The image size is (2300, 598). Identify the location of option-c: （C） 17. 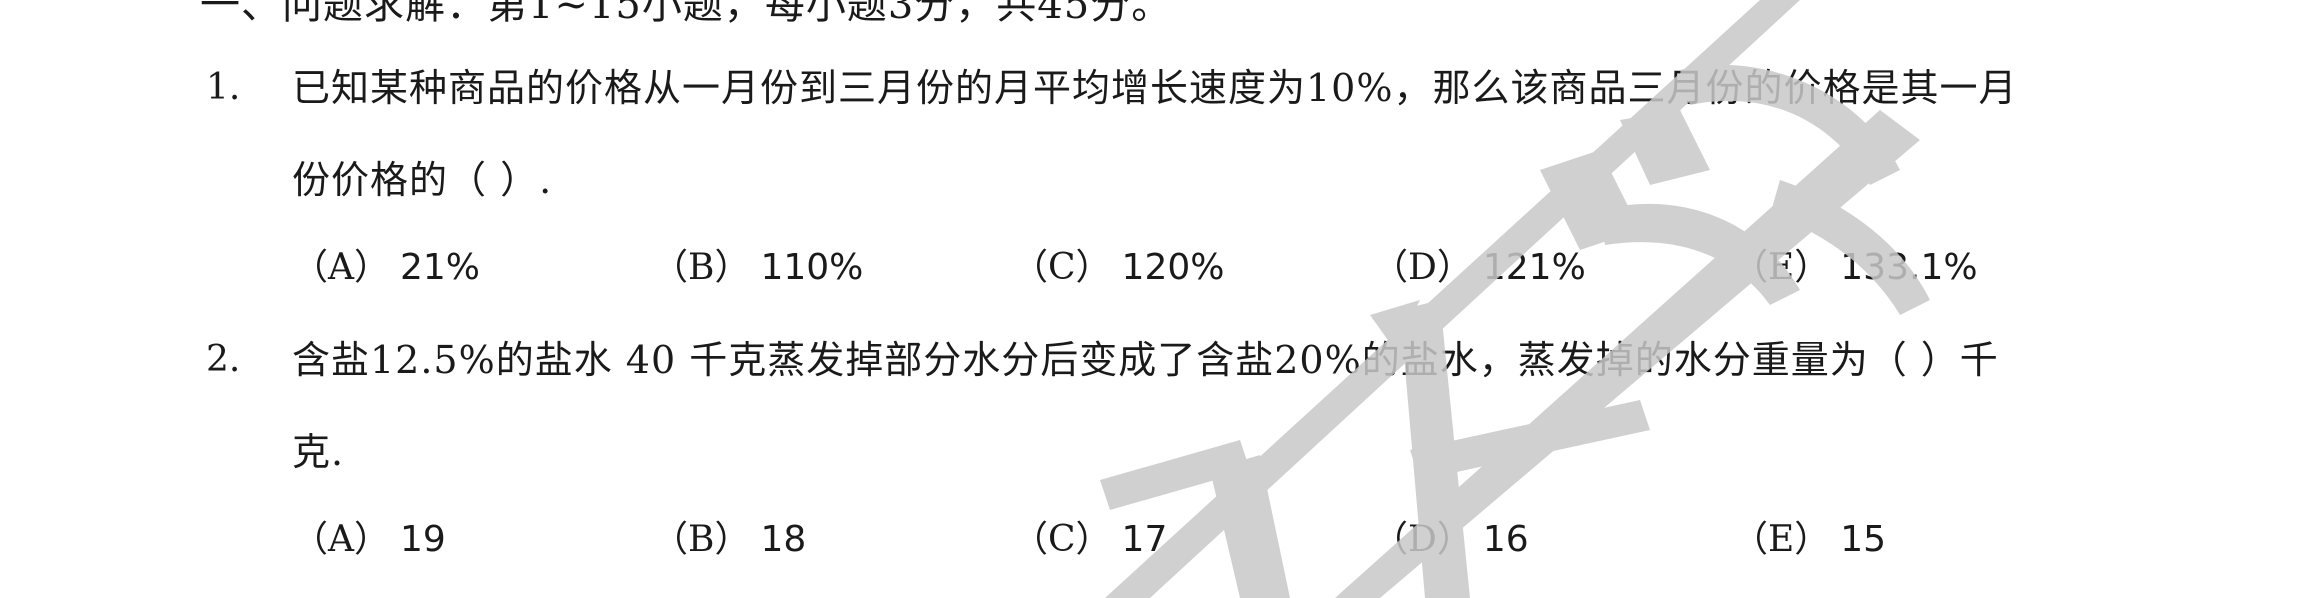
(1089, 540).